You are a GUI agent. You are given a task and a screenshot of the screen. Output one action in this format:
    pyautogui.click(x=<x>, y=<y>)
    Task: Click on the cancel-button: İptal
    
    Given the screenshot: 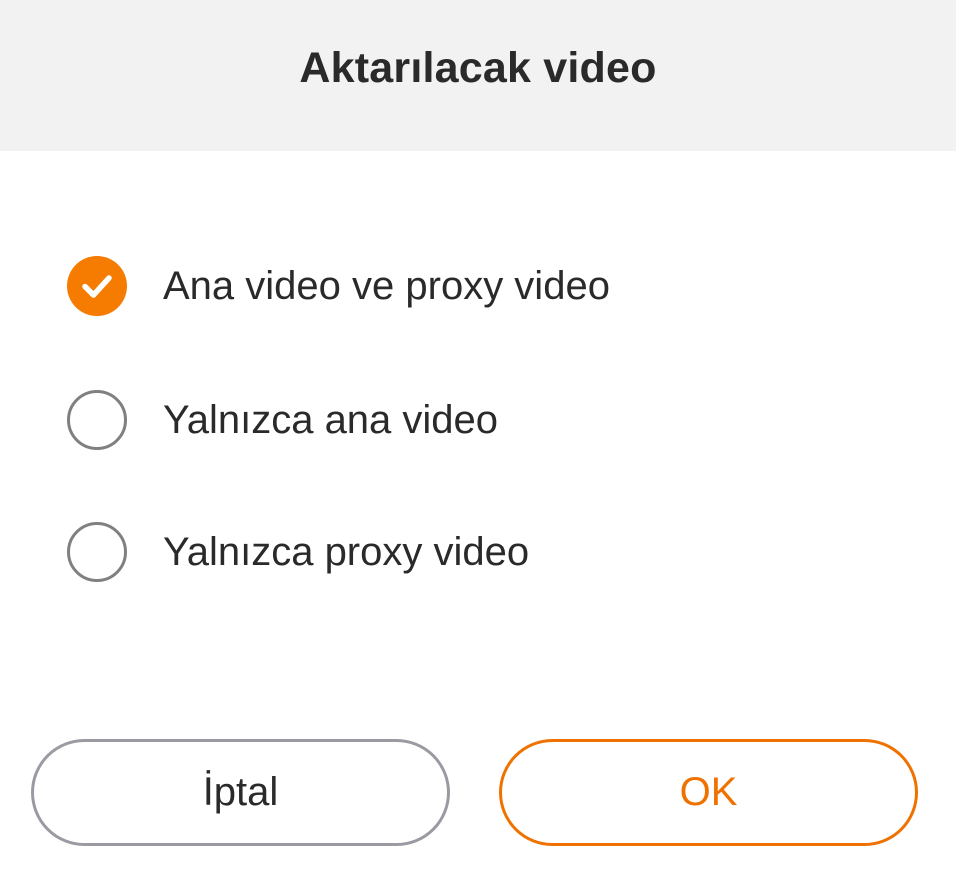 What is the action you would take?
    pyautogui.click(x=240, y=792)
    